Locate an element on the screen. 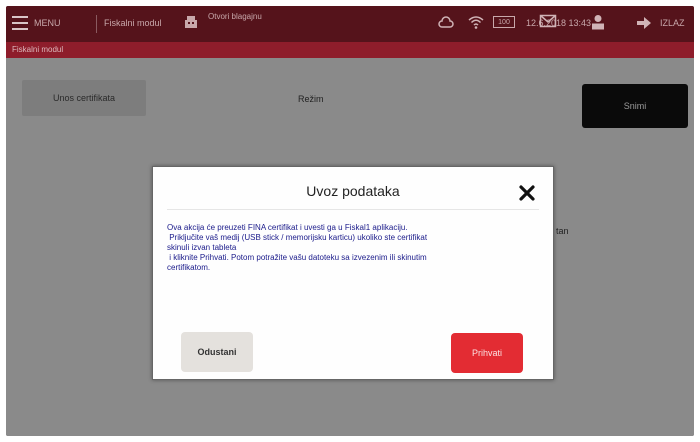  mode-label: Režim is located at coordinates (311, 99).